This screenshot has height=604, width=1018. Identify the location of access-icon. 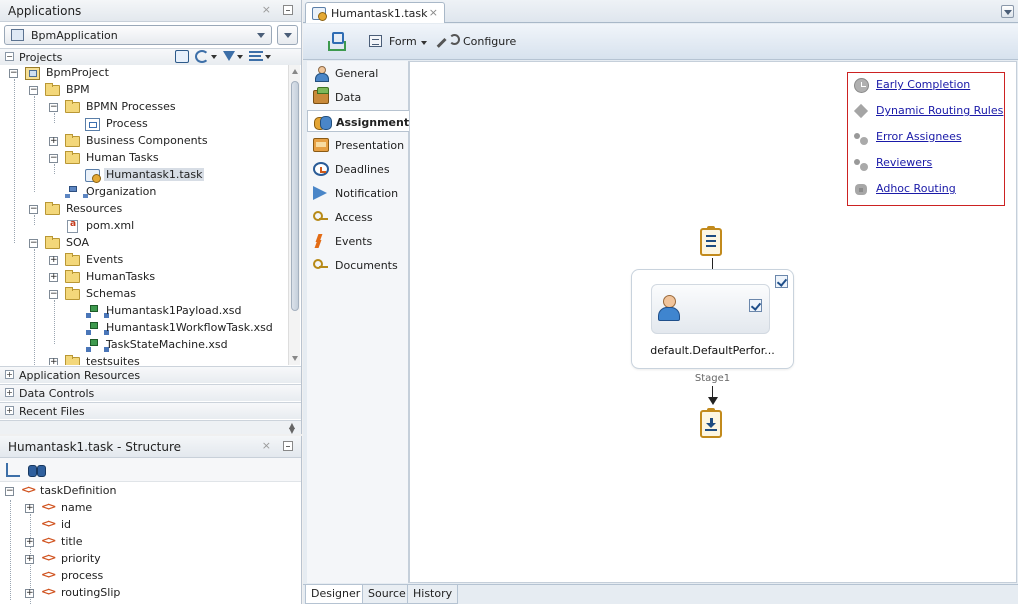
(321, 217).